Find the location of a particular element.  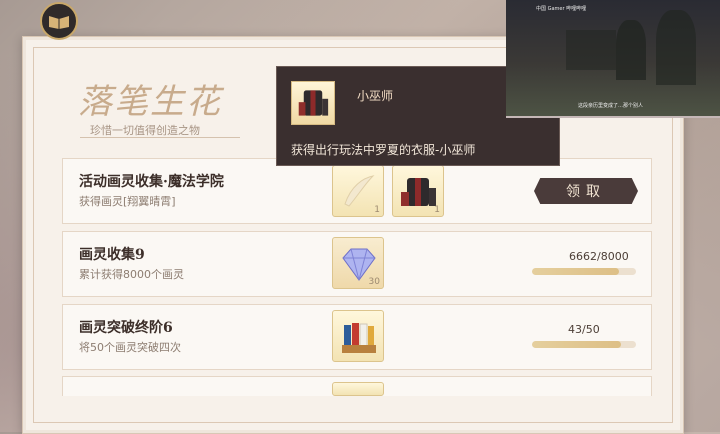

tooltip-item-frame is located at coordinates (313, 103).